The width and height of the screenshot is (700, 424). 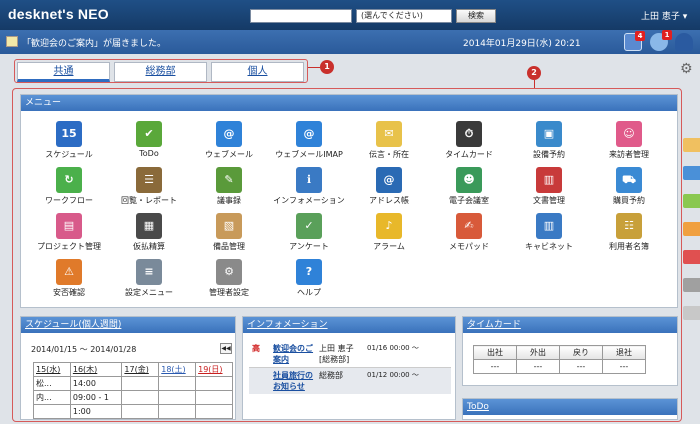 I want to click on menu-item: ▧ 備品管理, so click(x=229, y=232).